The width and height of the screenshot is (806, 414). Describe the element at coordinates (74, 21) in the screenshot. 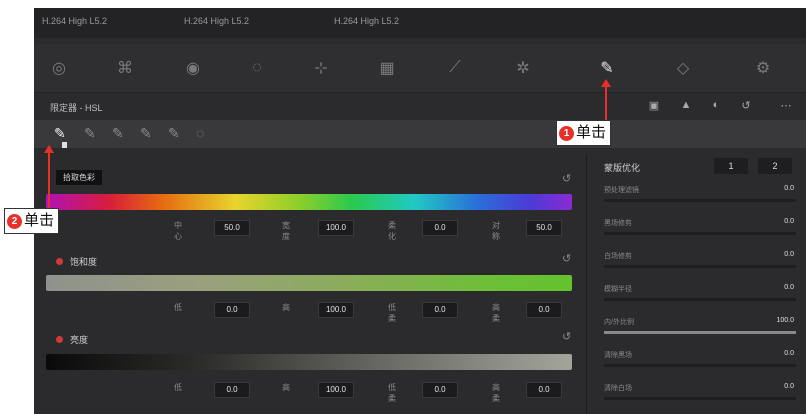

I see `clip-tab-1: H.264 High L5.2` at that location.